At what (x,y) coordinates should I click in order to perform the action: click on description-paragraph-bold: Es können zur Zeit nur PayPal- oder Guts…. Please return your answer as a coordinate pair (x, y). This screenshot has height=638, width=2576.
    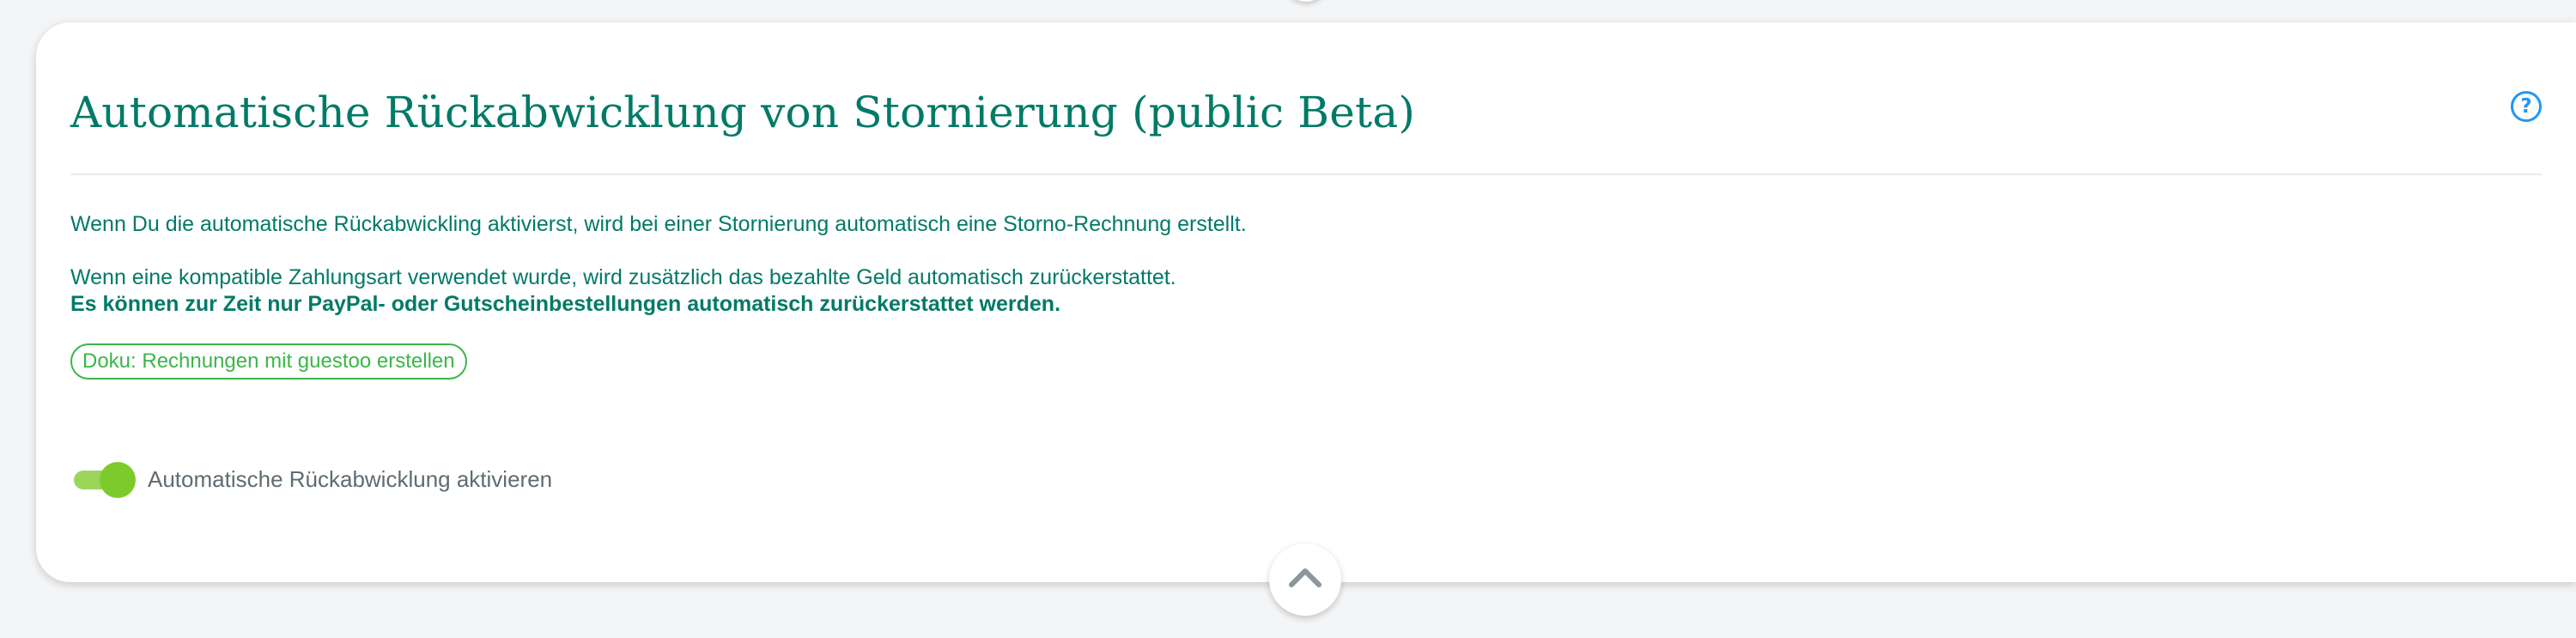
    Looking at the image, I should click on (565, 304).